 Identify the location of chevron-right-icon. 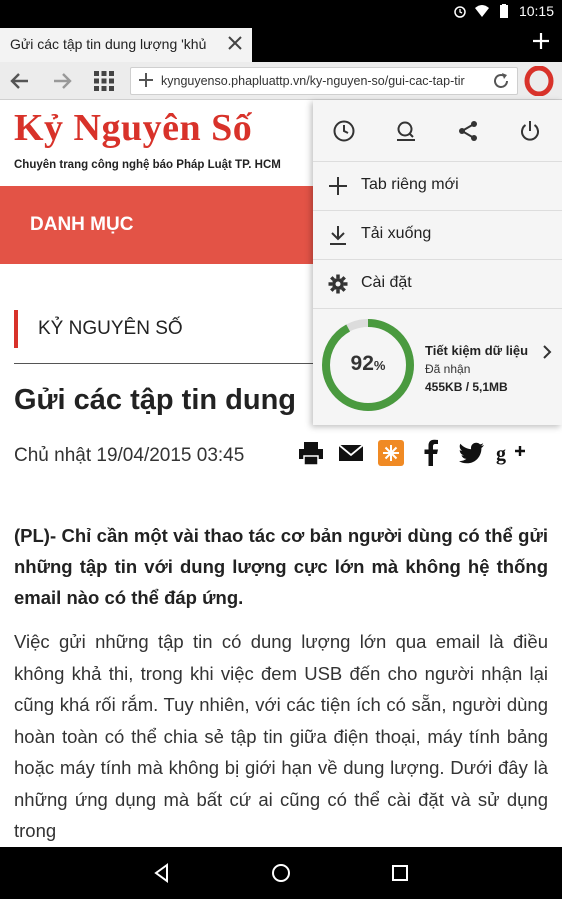
(547, 352).